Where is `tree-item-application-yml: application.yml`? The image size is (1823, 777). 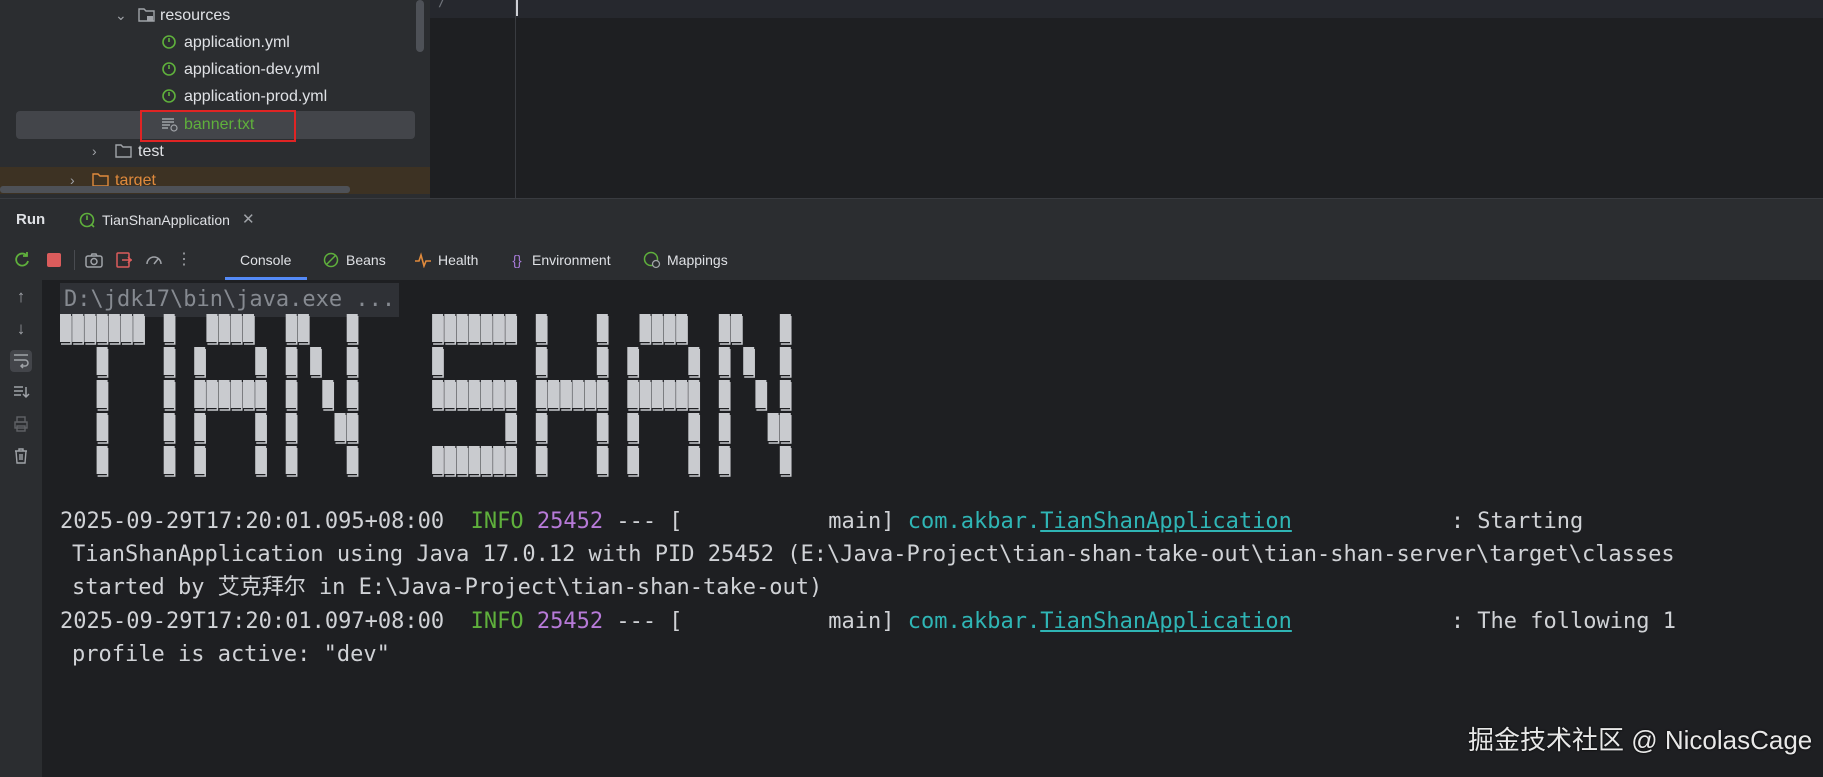
tree-item-application-yml: application.yml is located at coordinates (215, 42).